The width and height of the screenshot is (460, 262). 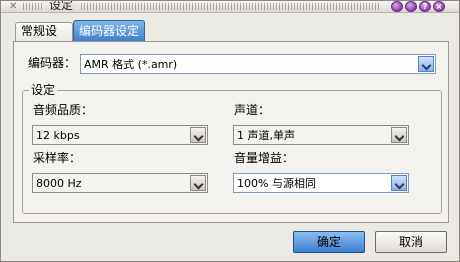 What do you see at coordinates (411, 242) in the screenshot?
I see `cancel-button: 取消` at bounding box center [411, 242].